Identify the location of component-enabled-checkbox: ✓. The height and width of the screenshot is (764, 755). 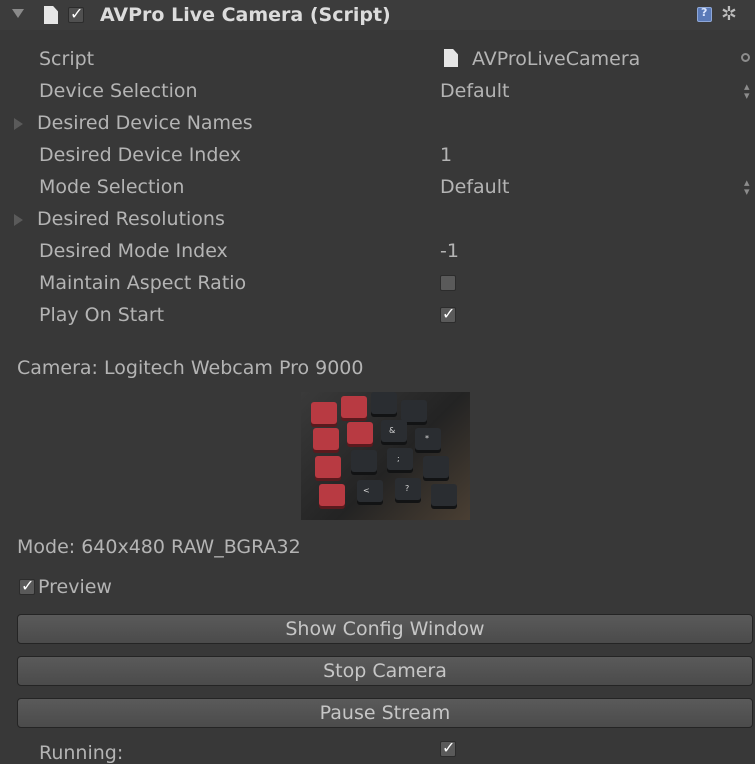
(76, 13).